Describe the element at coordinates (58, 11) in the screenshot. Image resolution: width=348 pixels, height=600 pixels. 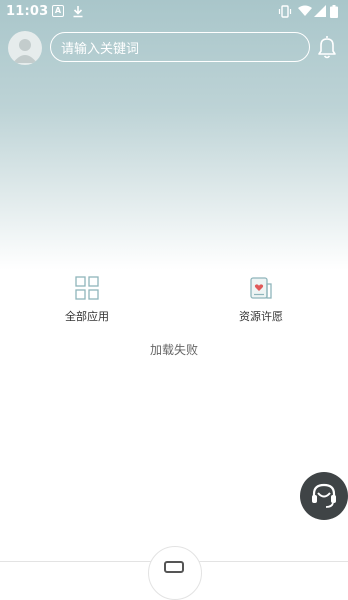
I see `a-badge-icon: A` at that location.